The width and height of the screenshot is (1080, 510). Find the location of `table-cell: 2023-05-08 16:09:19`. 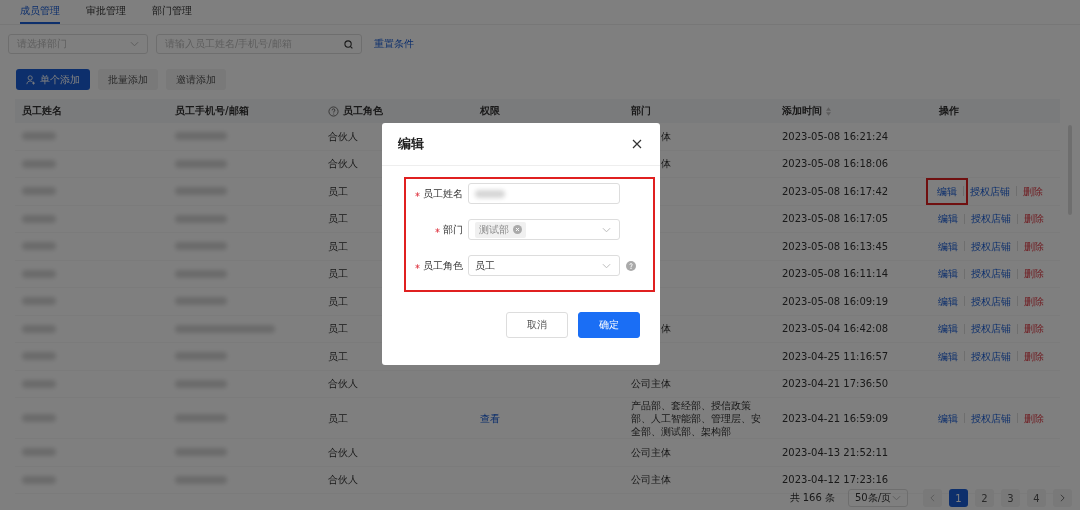

table-cell: 2023-05-08 16:09:19 is located at coordinates (835, 301).